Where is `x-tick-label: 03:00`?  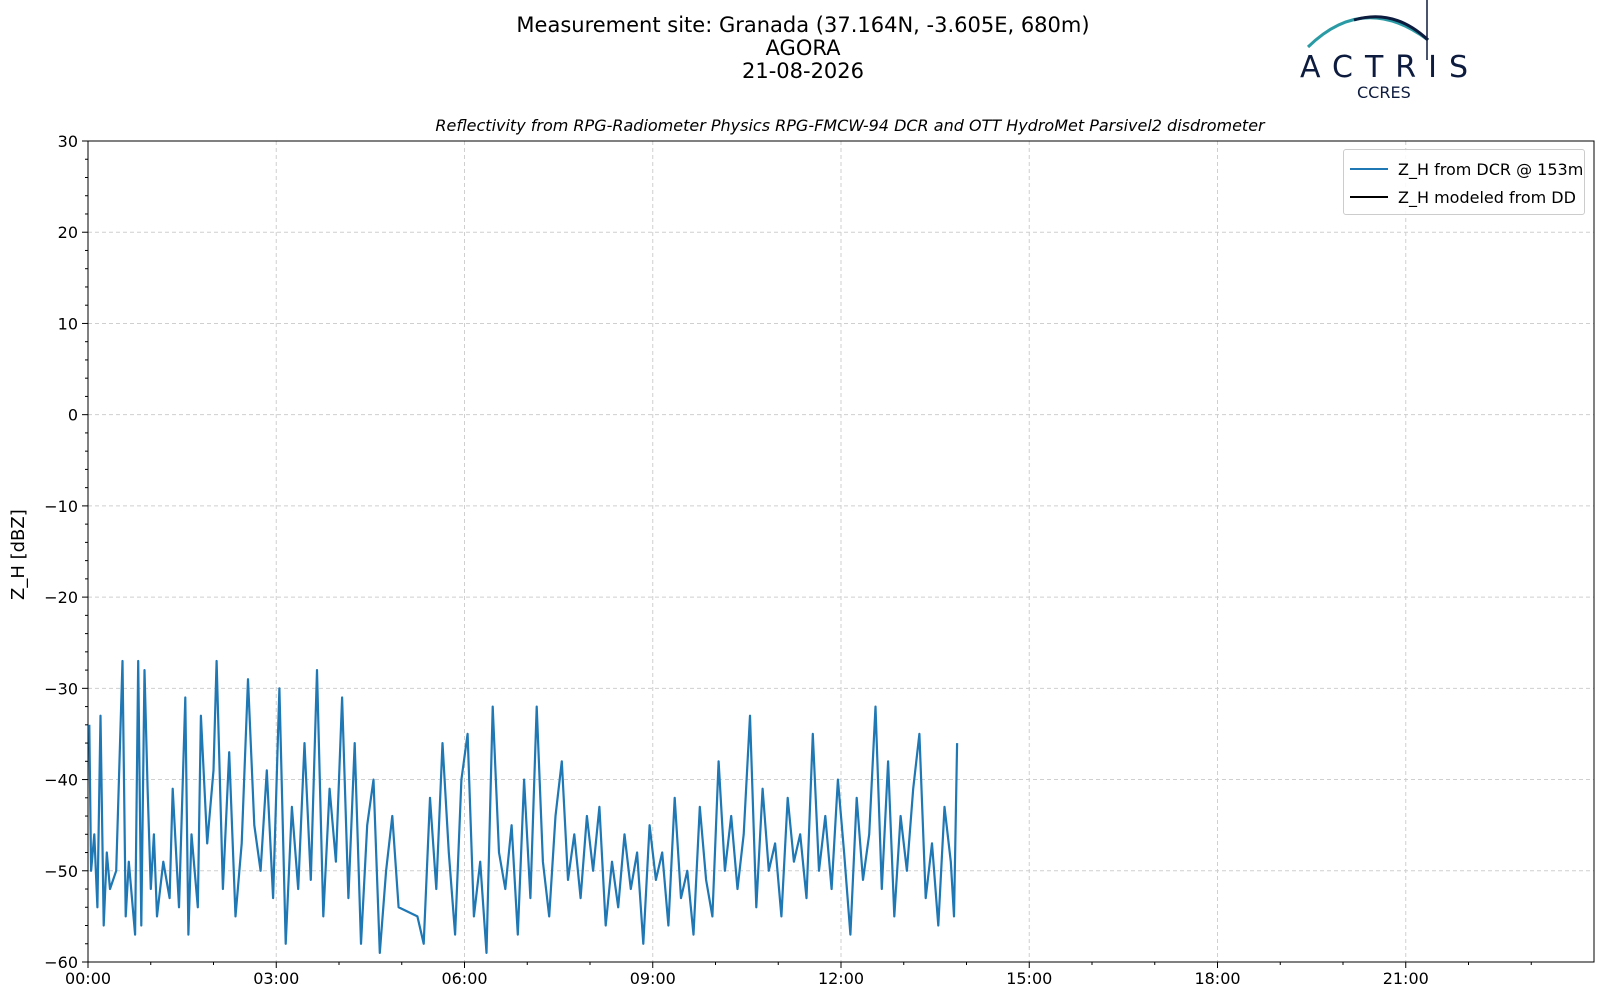 x-tick-label: 03:00 is located at coordinates (276, 978).